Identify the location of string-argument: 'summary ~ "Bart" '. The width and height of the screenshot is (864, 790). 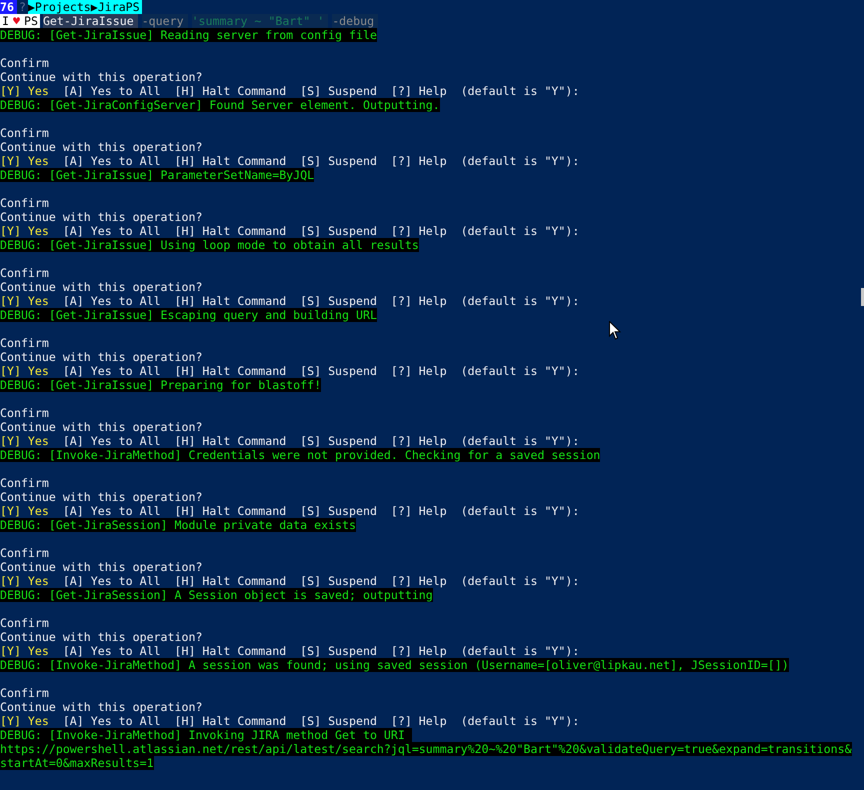
(260, 21).